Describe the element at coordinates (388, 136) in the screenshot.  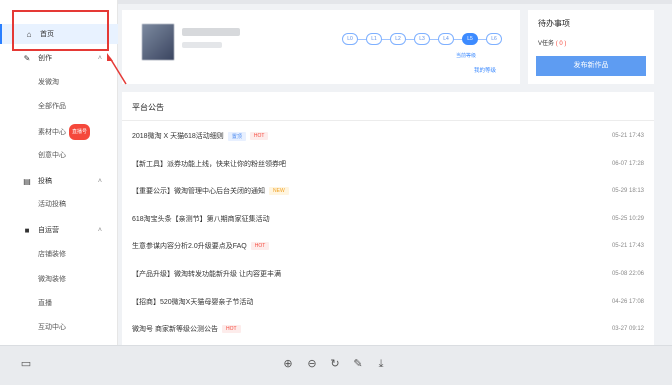
I see `announcement-row: 2018微淘 X 天猫618活动细则 置顶 HOT 05-21 17:43` at that location.